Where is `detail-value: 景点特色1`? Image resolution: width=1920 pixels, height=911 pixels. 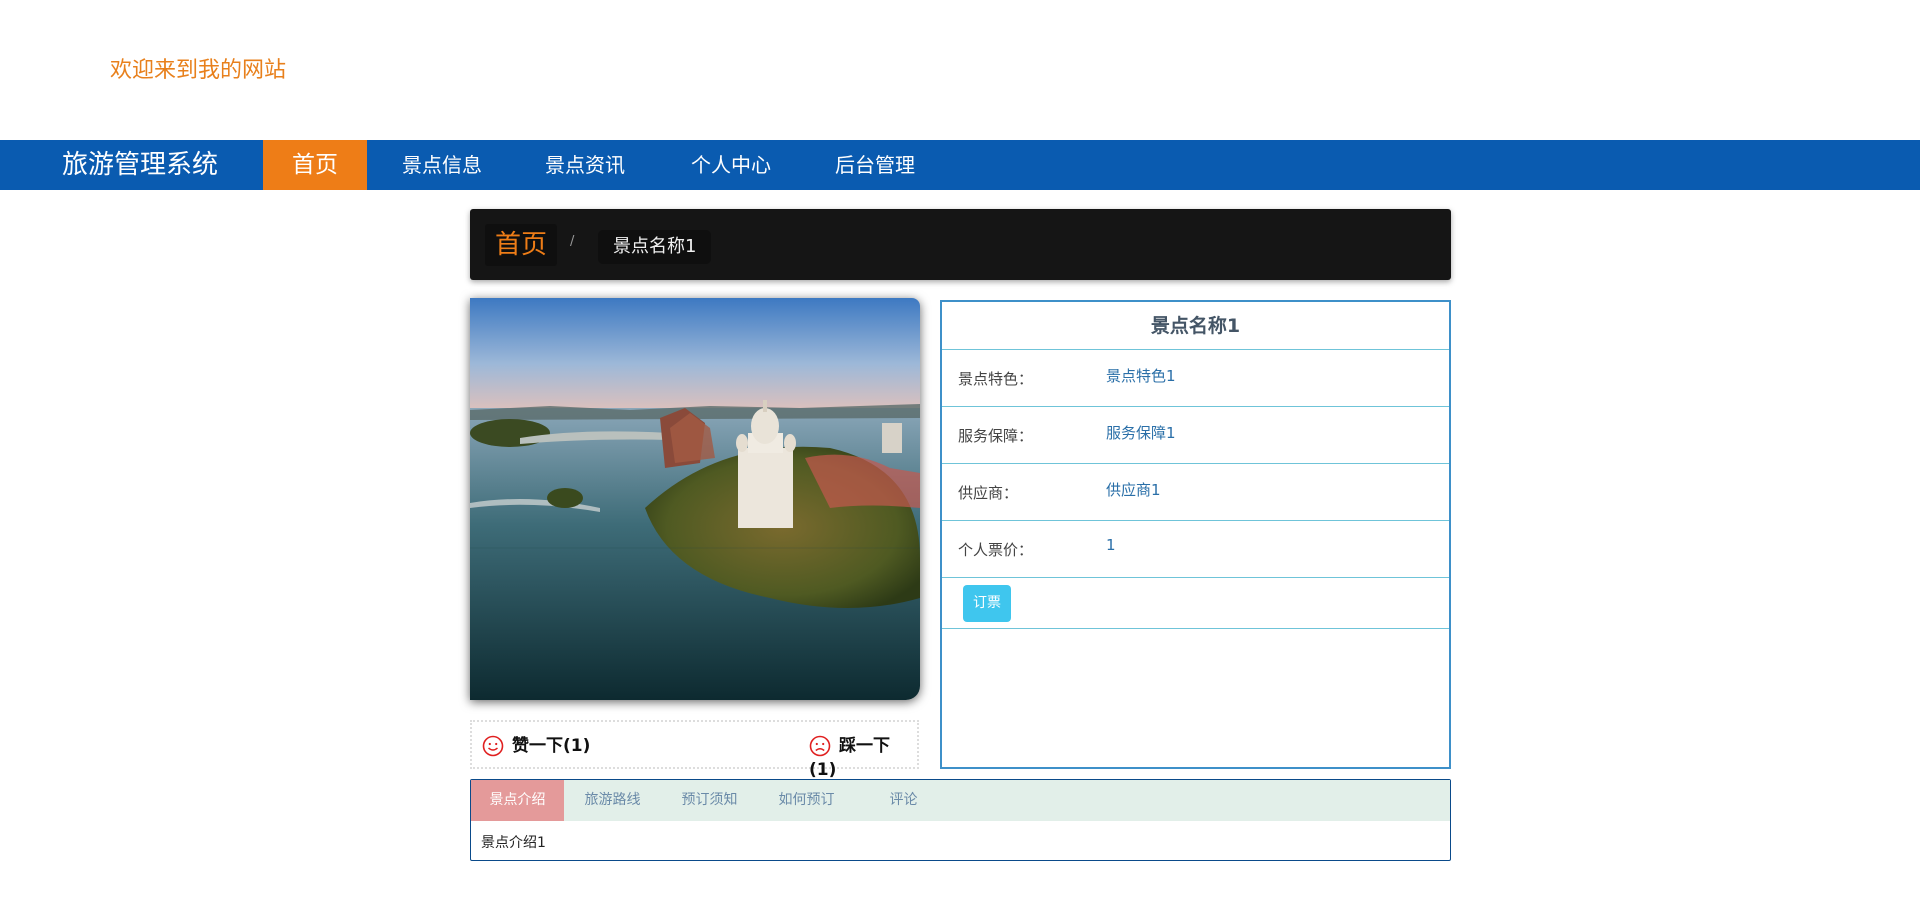 detail-value: 景点特色1 is located at coordinates (1141, 376).